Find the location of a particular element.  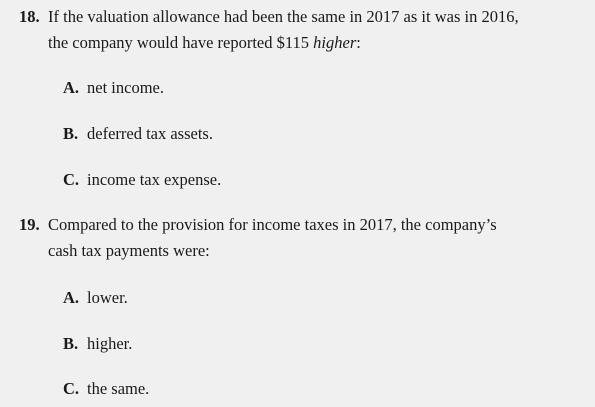

option-text: the same. is located at coordinates (118, 388).